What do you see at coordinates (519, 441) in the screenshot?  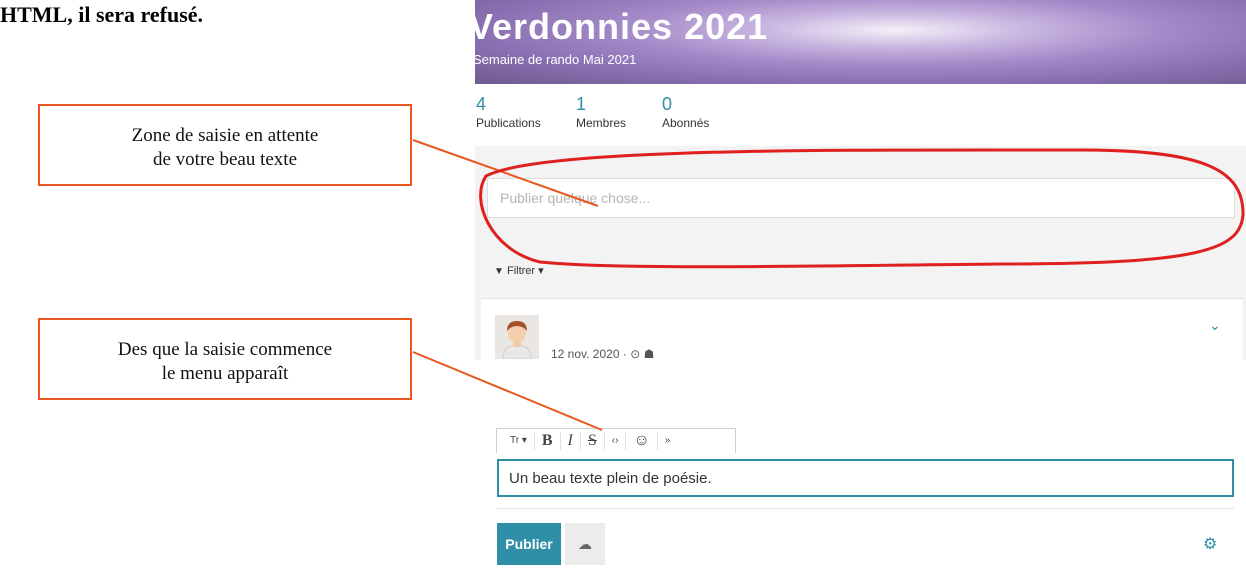 I see `text-style-button: Tr ▾` at bounding box center [519, 441].